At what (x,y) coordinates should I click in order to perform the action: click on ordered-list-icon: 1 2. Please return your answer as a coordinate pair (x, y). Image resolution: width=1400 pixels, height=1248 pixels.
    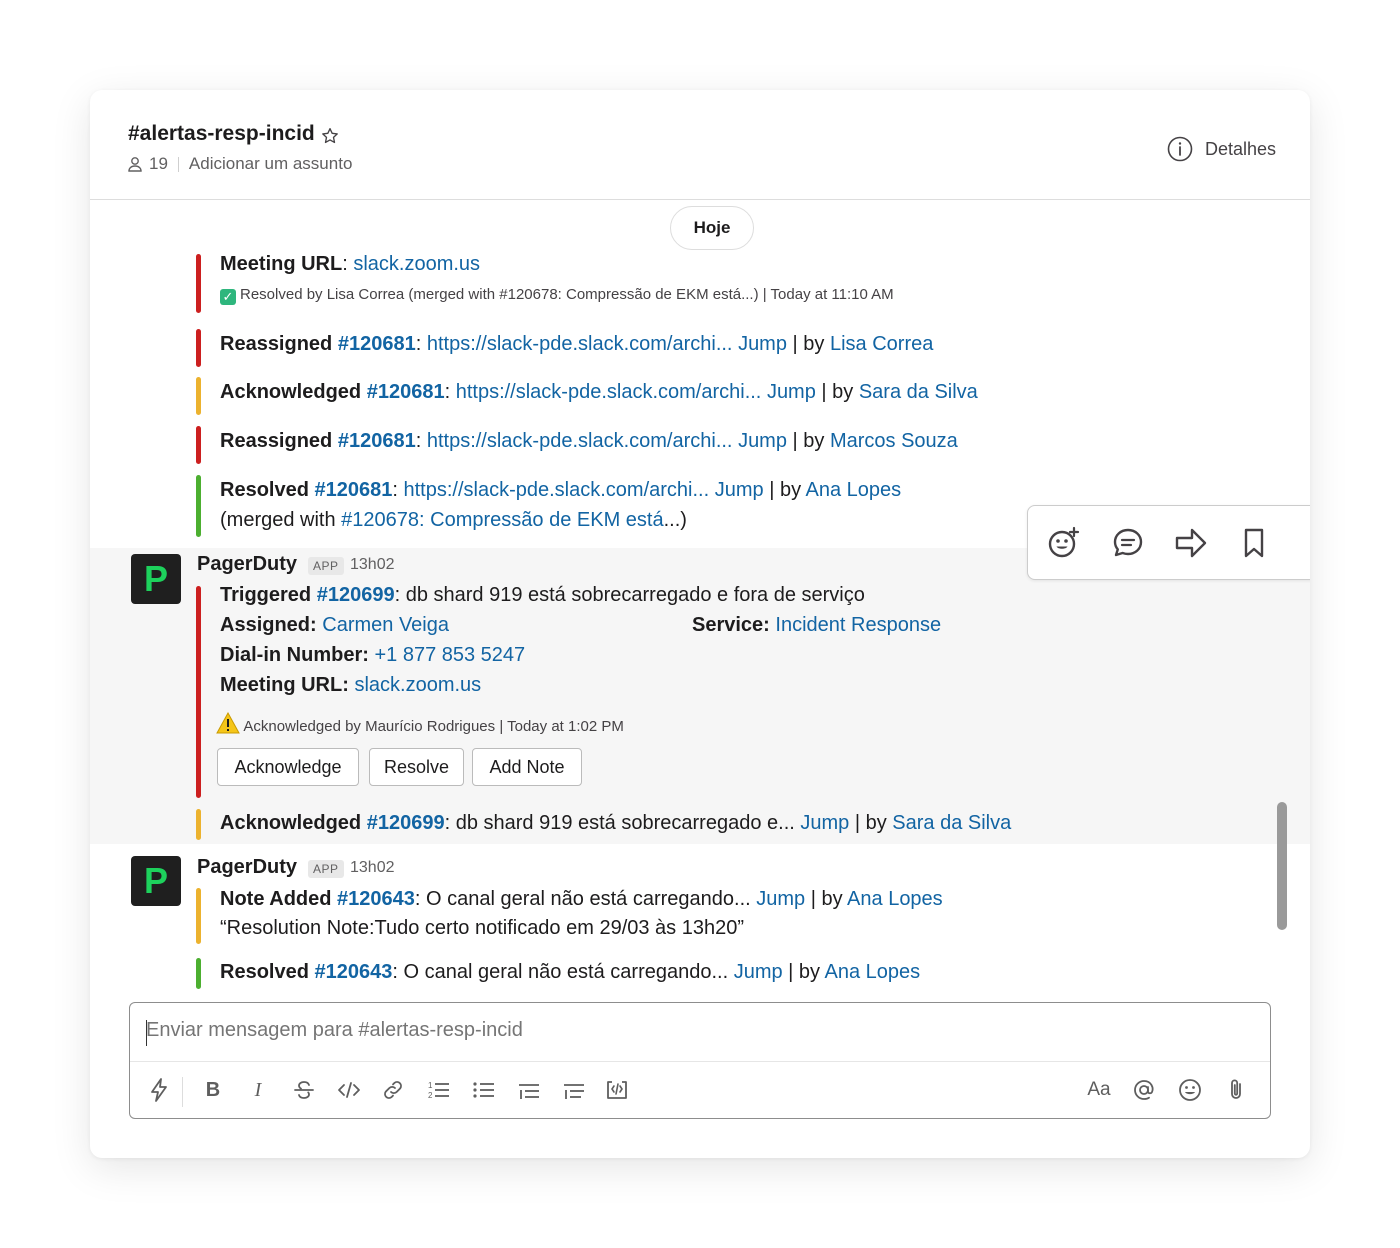
    Looking at the image, I should click on (439, 1090).